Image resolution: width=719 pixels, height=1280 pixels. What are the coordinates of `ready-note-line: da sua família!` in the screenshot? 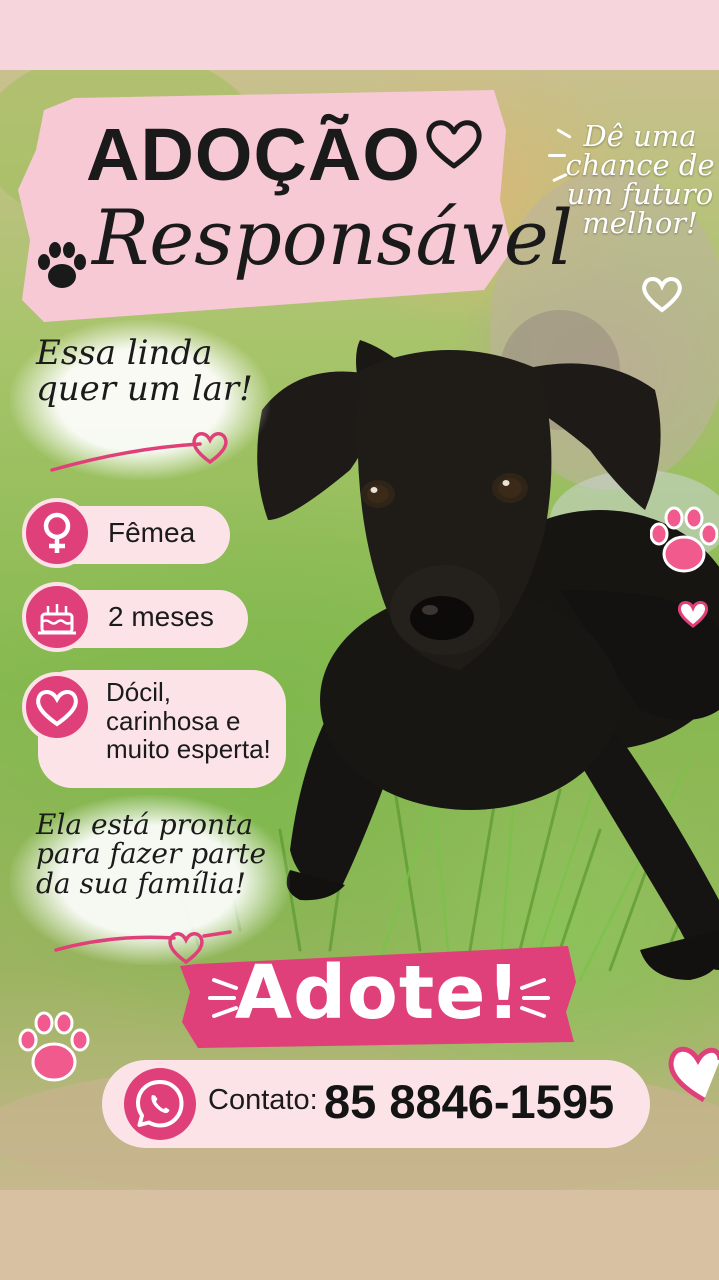 It's located at (141, 883).